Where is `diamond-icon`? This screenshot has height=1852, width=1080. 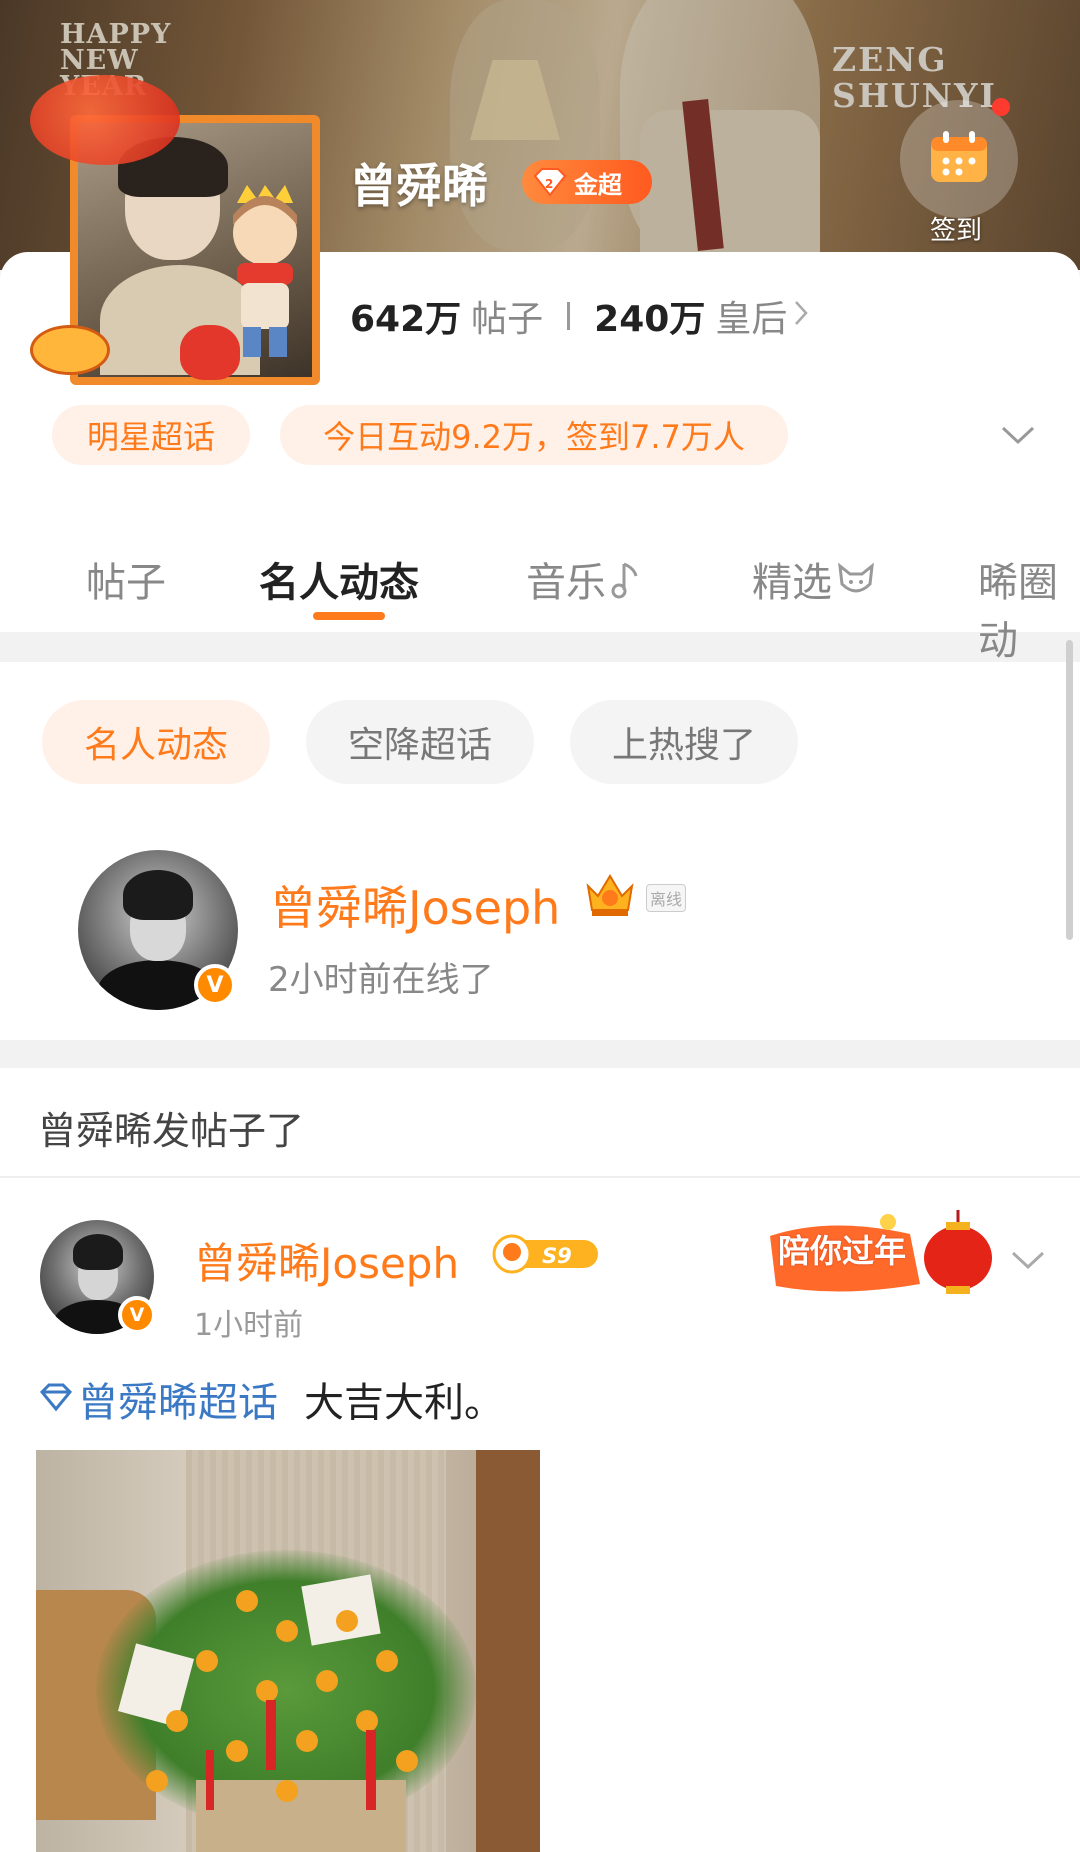 diamond-icon is located at coordinates (58, 1399).